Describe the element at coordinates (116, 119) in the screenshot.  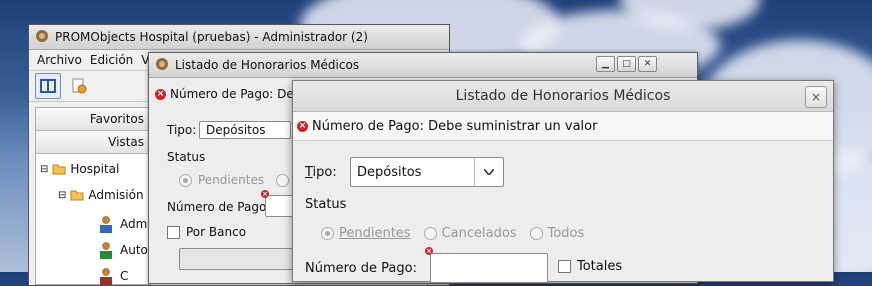
I see `favoritos-label: Favoritos` at that location.